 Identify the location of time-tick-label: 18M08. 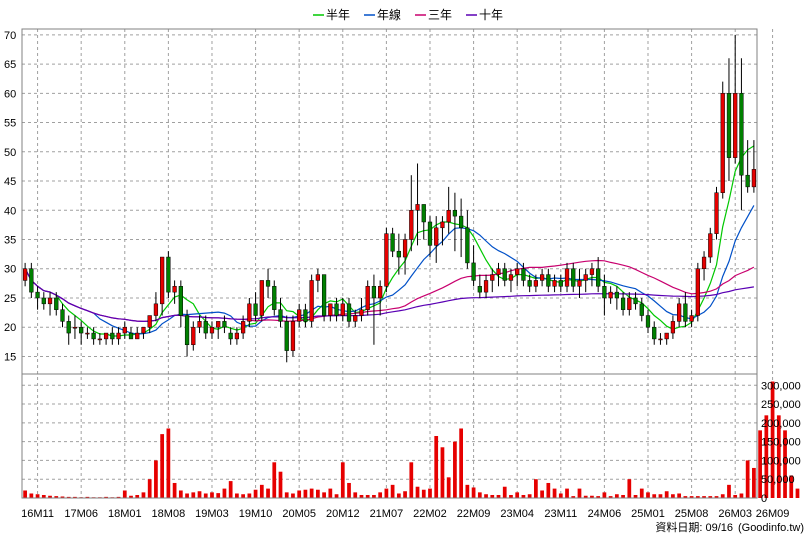
(169, 514).